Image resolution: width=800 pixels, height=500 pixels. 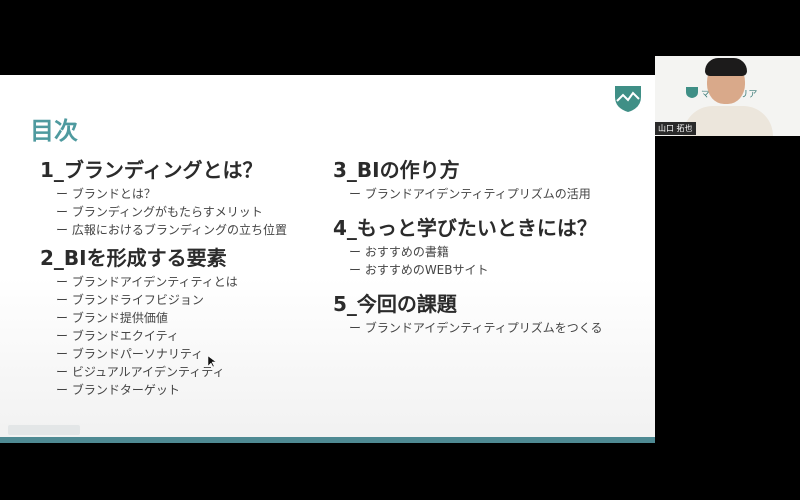 I want to click on toc-item: ー ビジュアルアイデンティティ, so click(x=140, y=372).